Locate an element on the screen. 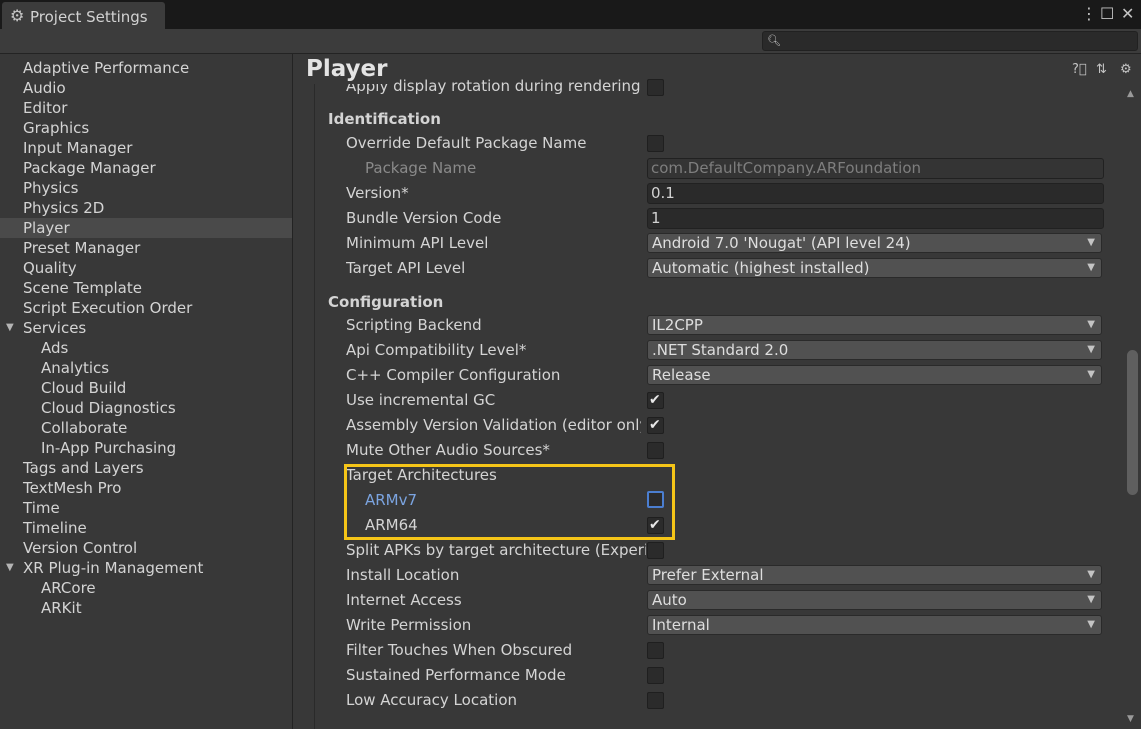 The image size is (1141, 729). write-permission-dropdown: Internal ▼ is located at coordinates (874, 625).